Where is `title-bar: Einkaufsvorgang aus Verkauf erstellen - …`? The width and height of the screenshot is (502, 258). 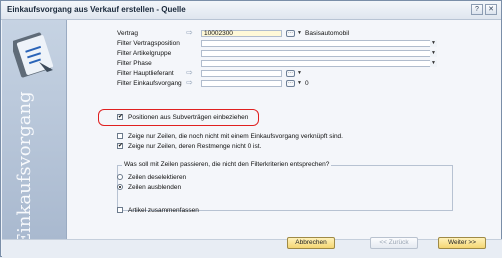 title-bar: Einkaufsvorgang aus Verkauf erstellen - … is located at coordinates (251, 10).